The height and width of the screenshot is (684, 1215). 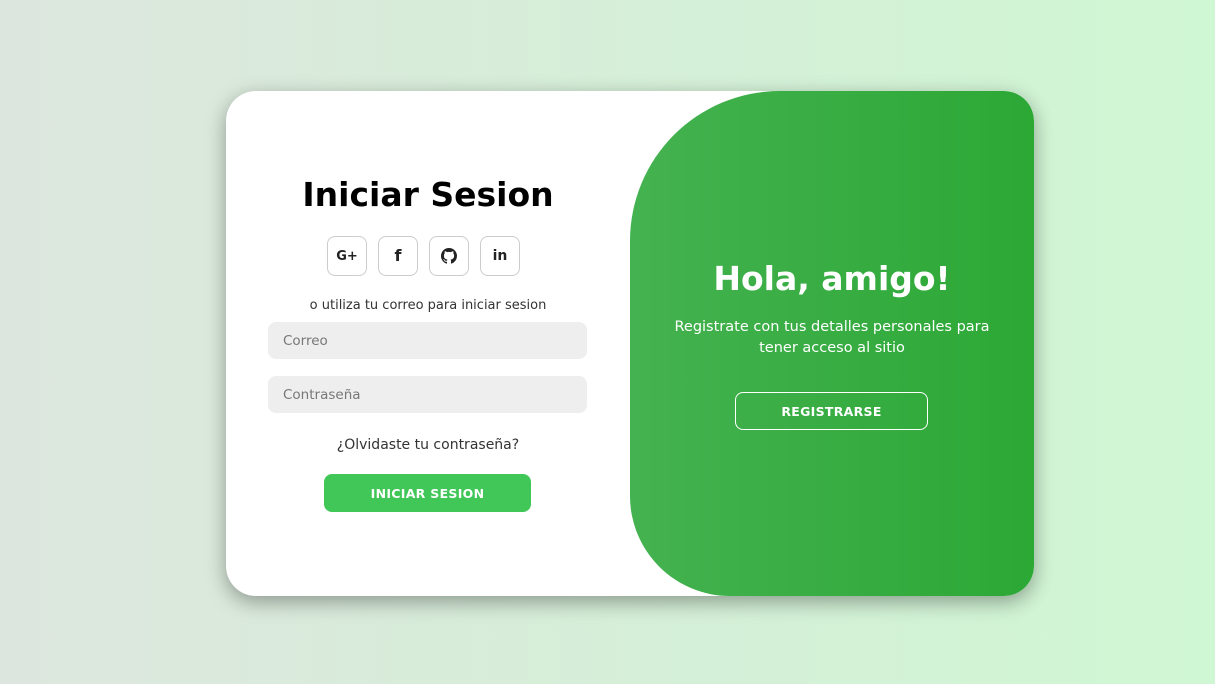 I want to click on signin-hint: o utiliza tu correo para iniciar sesion, so click(x=428, y=305).